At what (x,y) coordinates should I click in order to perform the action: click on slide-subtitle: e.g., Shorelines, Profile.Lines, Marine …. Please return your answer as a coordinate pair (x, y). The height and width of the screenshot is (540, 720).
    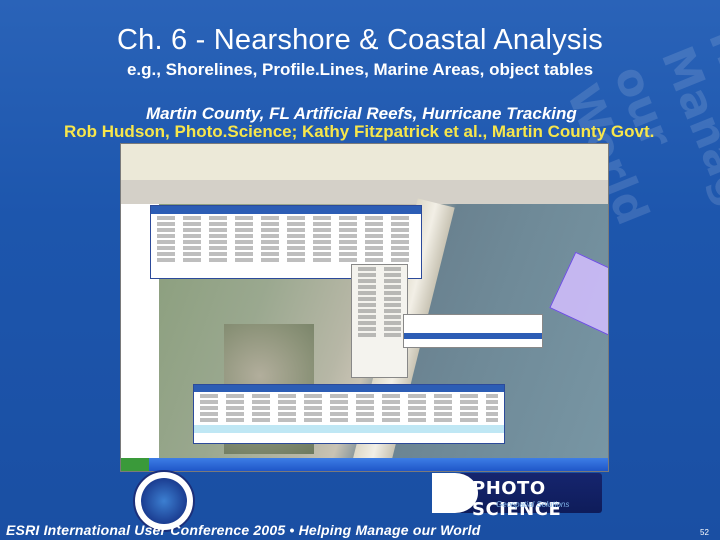
    Looking at the image, I should click on (360, 69).